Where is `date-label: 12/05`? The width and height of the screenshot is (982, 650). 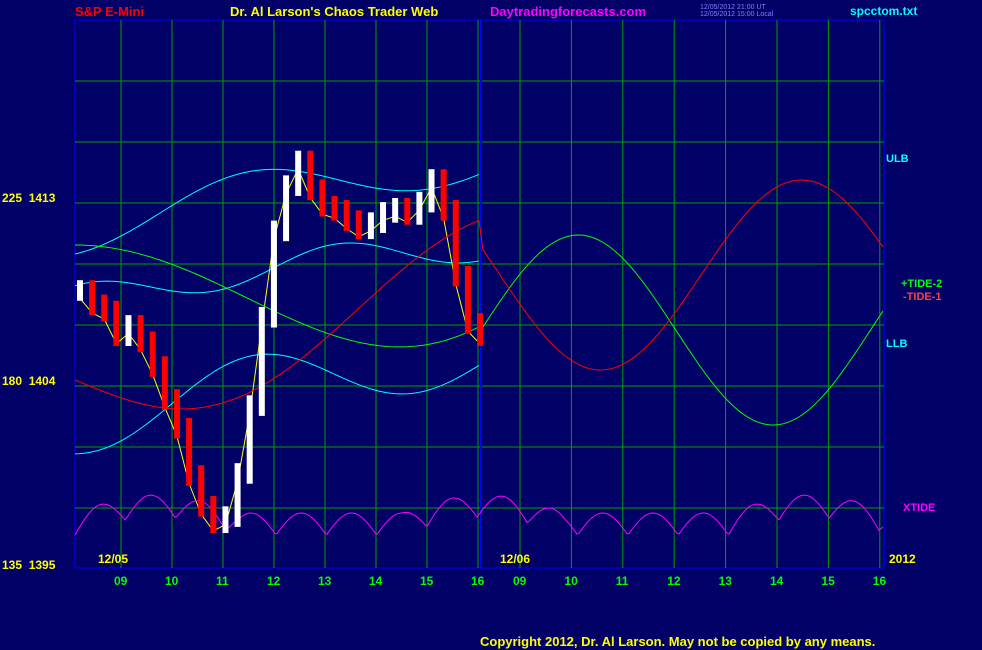
date-label: 12/05 is located at coordinates (113, 559).